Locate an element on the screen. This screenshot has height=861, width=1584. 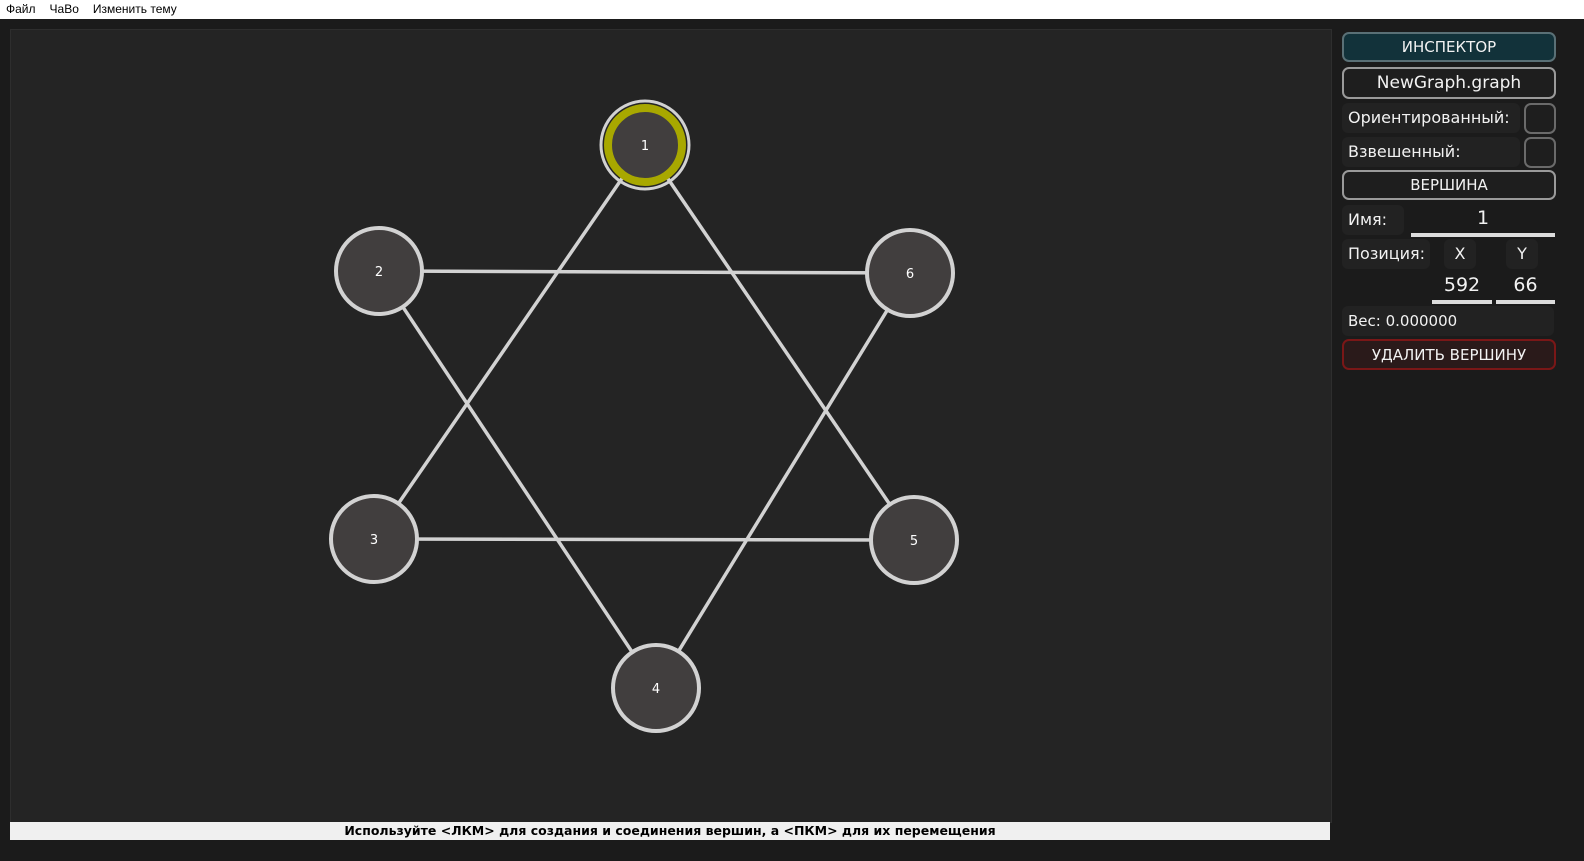
vertex-6: 6 is located at coordinates (910, 273).